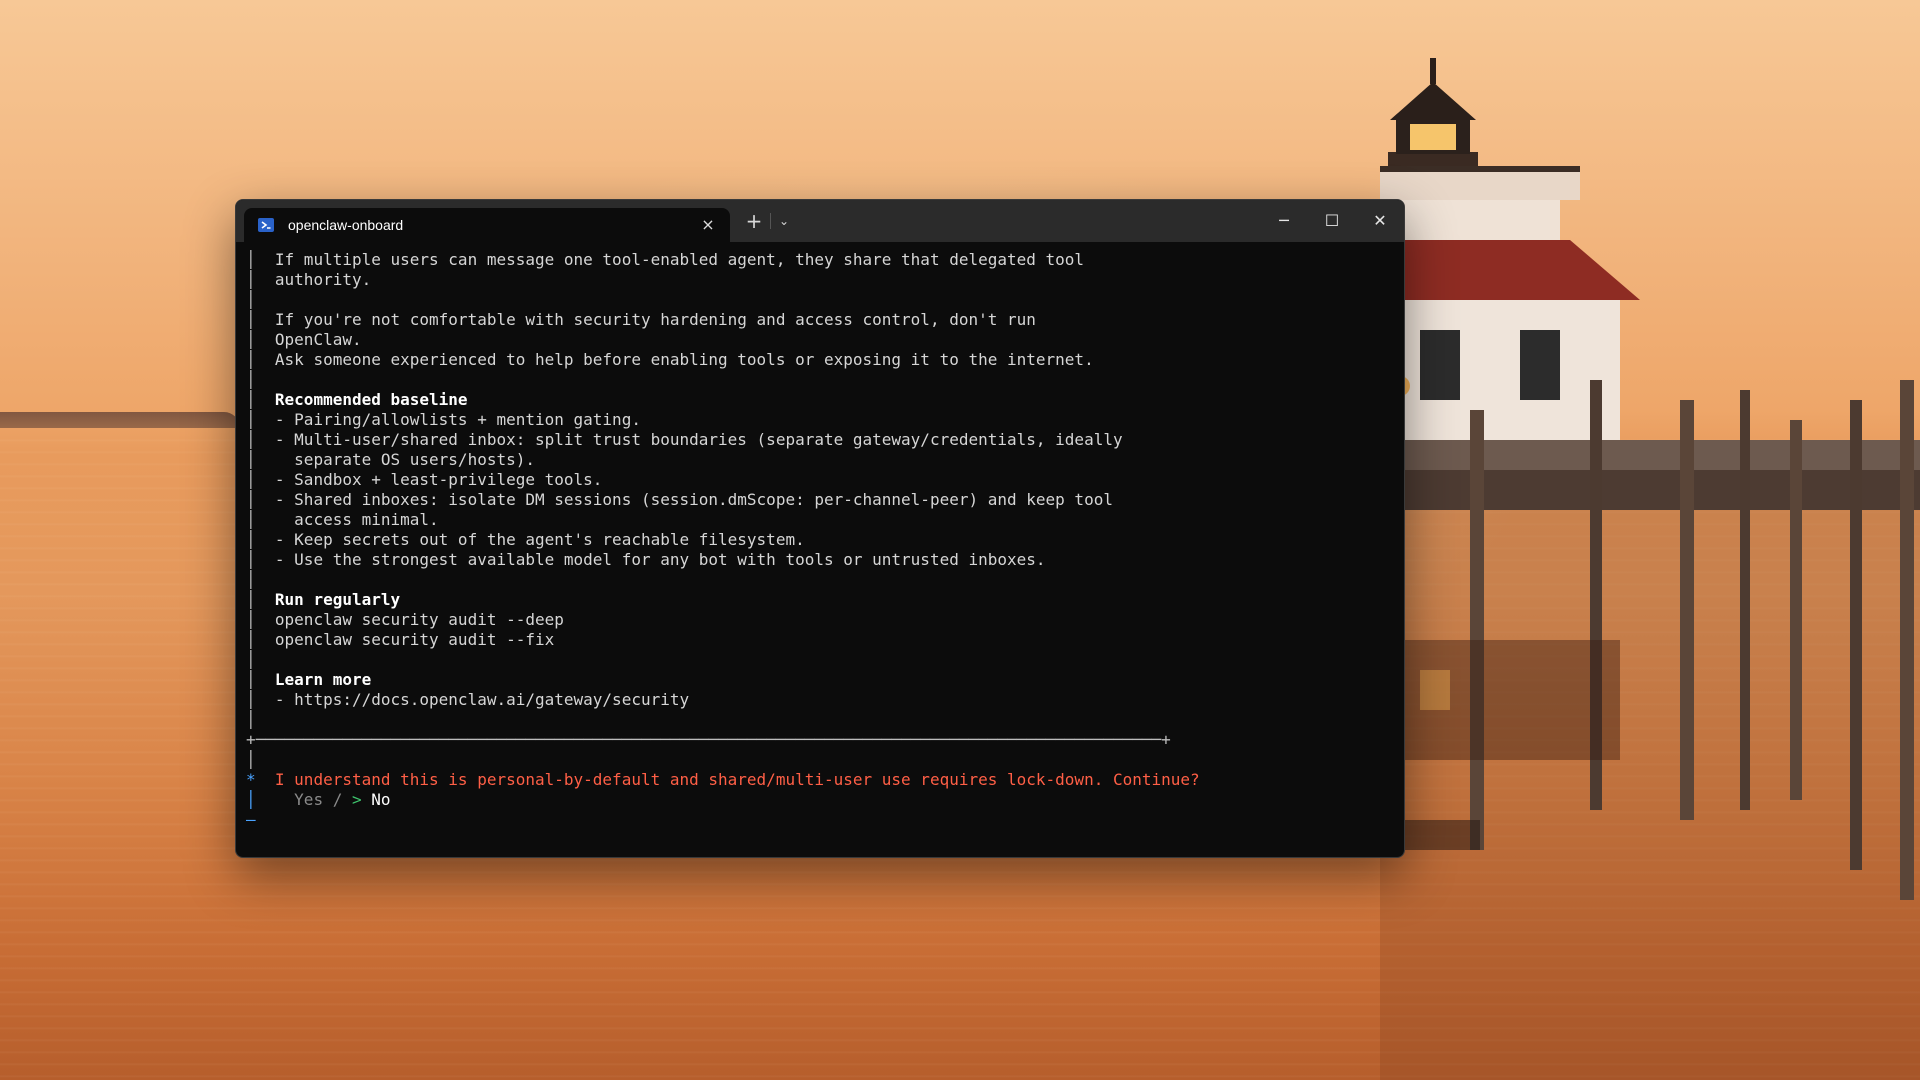 This screenshot has width=1920, height=1080. What do you see at coordinates (390, 459) in the screenshot?
I see `terminal-line: │ separate OS users/hosts).` at bounding box center [390, 459].